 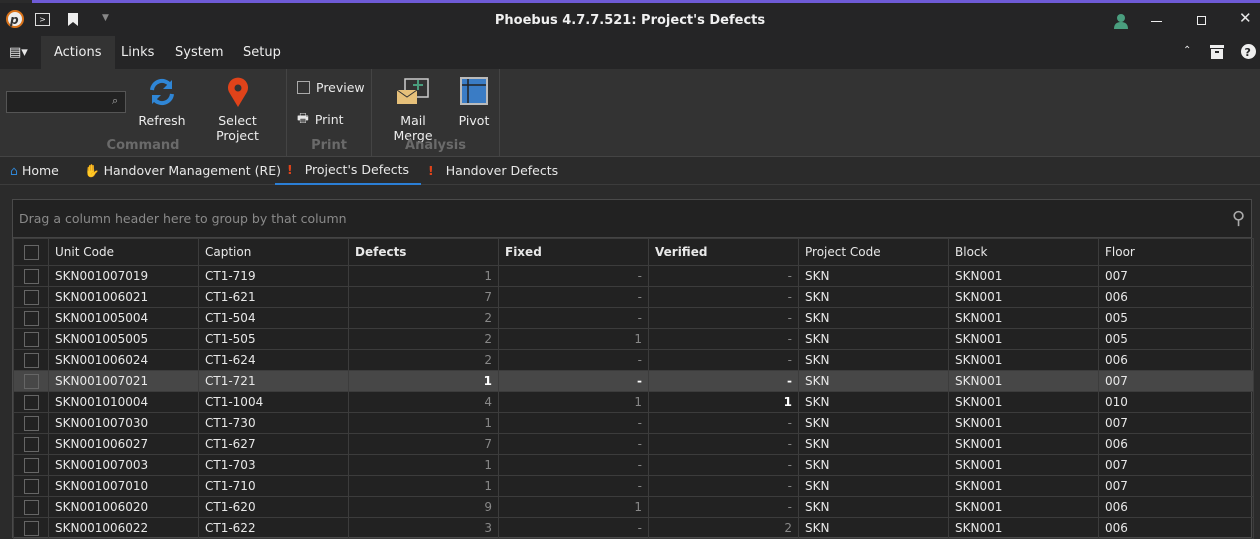 I want to click on table-row: SKN001007021 CT1-721 1- - SKN SKN001 007, so click(x=633, y=381).